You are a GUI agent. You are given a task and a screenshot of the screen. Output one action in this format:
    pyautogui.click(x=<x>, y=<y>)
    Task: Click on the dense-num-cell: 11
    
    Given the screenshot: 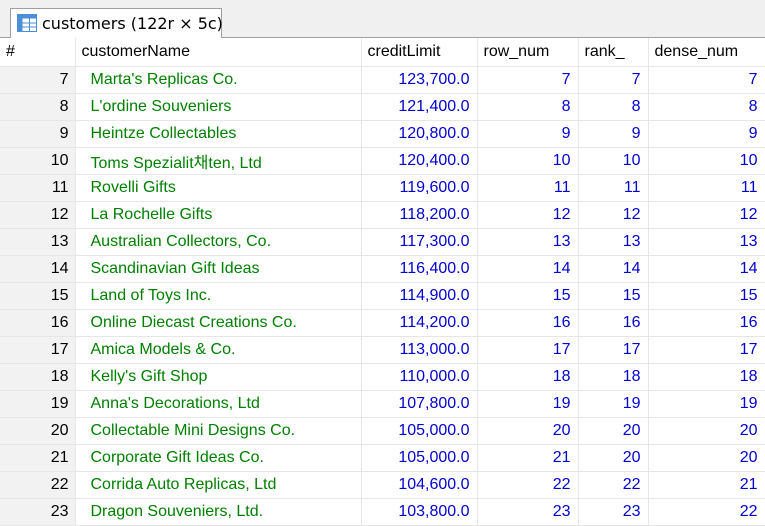 What is the action you would take?
    pyautogui.click(x=706, y=188)
    